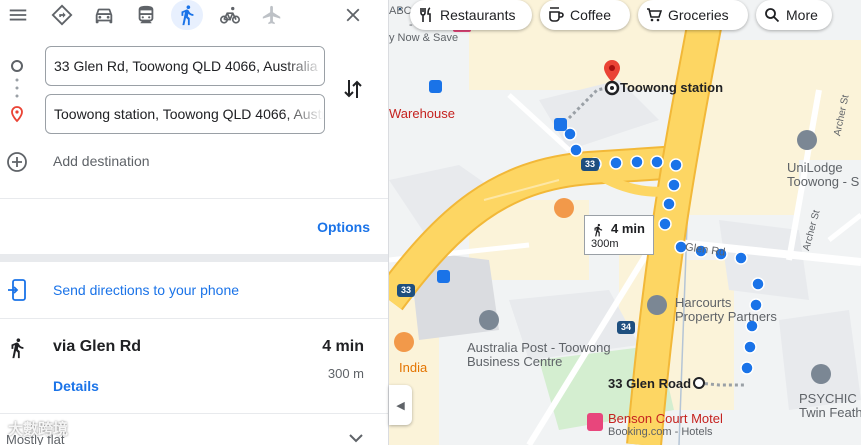 The width and height of the screenshot is (861, 445). What do you see at coordinates (660, 432) in the screenshot?
I see `booking-label: Booking.com - Hotels` at bounding box center [660, 432].